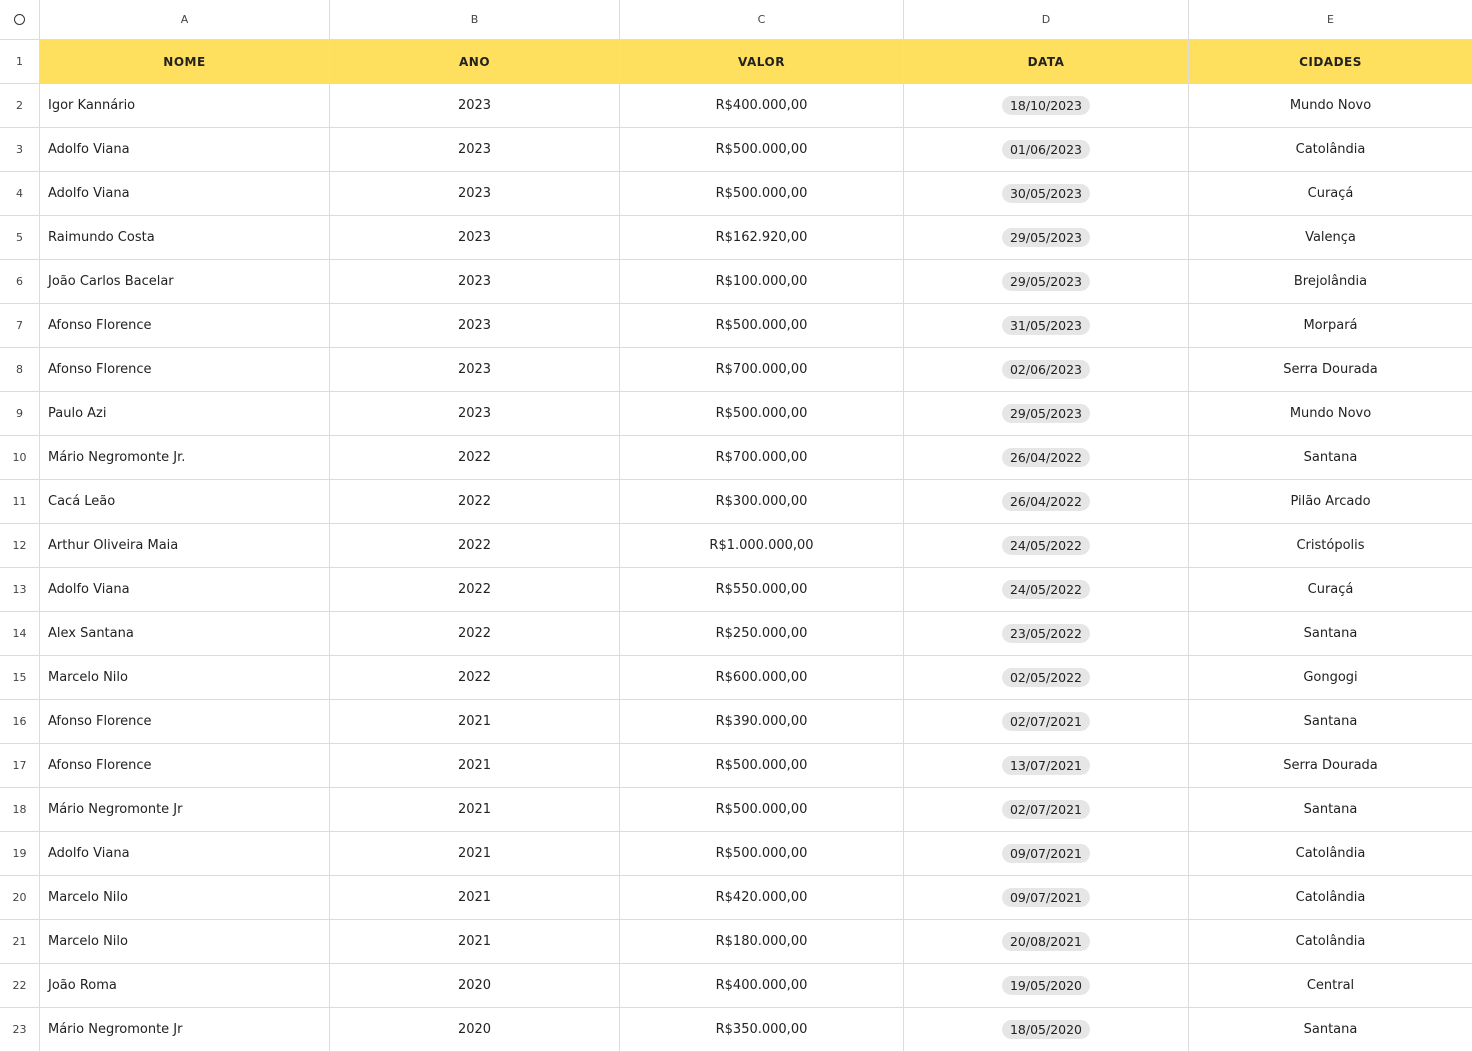 This screenshot has width=1472, height=1052. I want to click on row-number: 3, so click(20, 150).